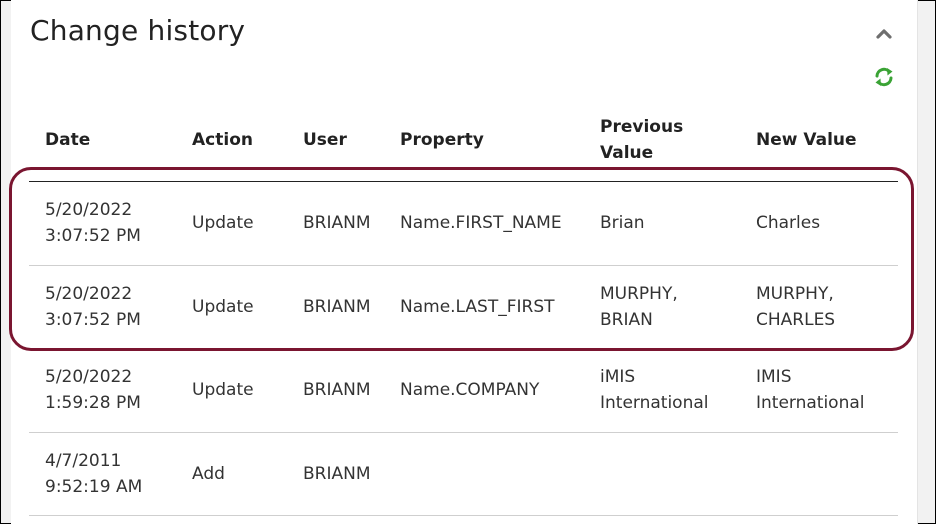 The image size is (936, 524). I want to click on cell-property: Name.COMPANY, so click(470, 390).